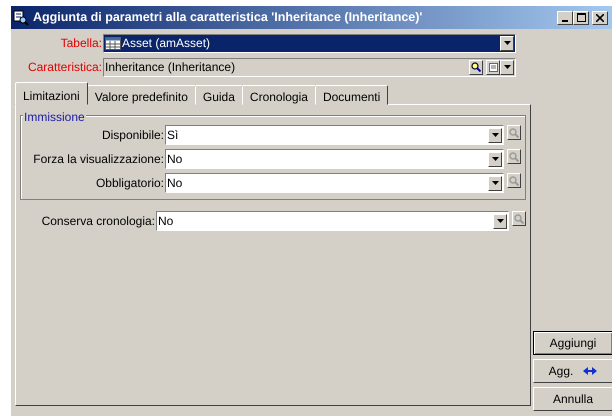 This screenshot has width=612, height=416. Describe the element at coordinates (572, 371) in the screenshot. I see `action-button: Agg.` at that location.